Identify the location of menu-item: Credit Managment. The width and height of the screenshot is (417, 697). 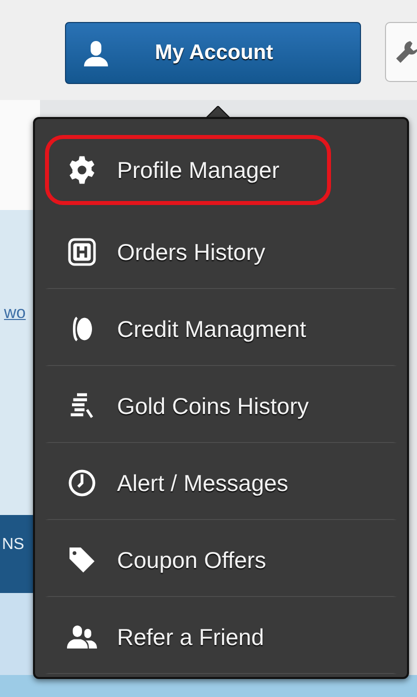
(221, 327).